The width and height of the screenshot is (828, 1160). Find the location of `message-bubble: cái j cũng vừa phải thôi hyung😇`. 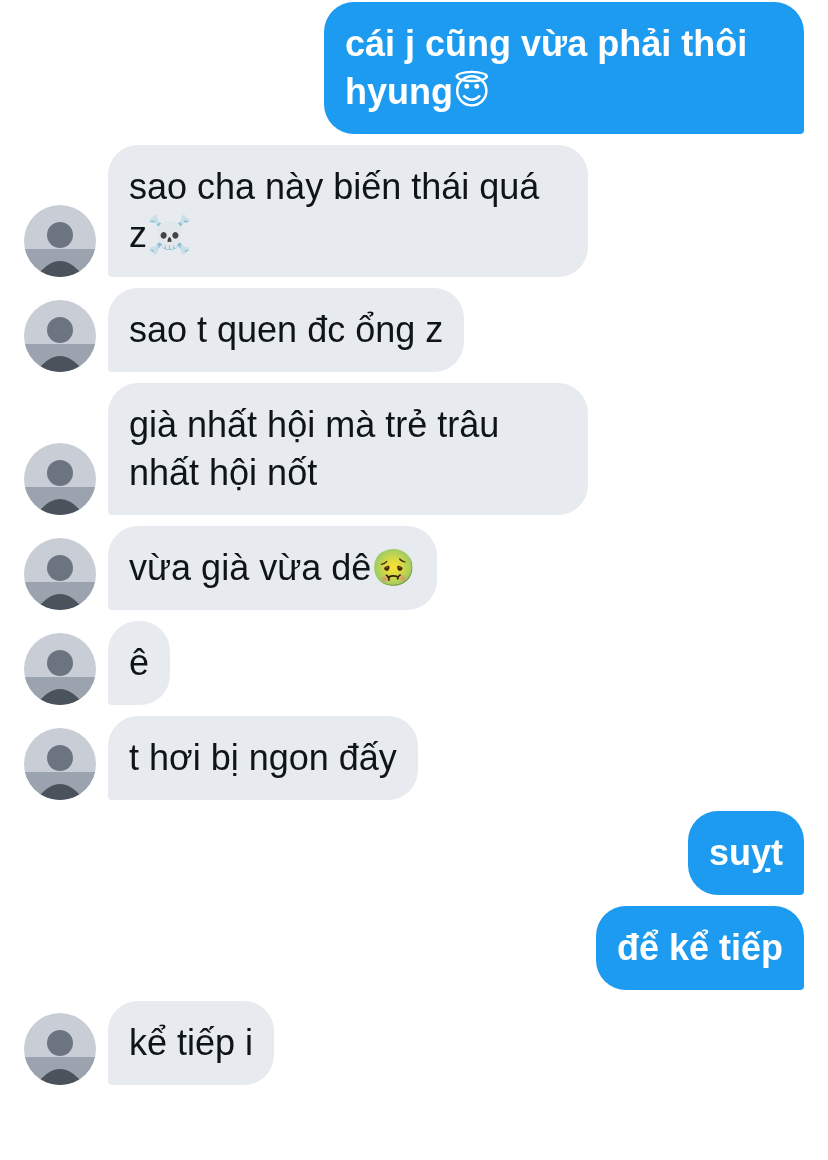

message-bubble: cái j cũng vừa phải thôi hyung😇 is located at coordinates (564, 68).